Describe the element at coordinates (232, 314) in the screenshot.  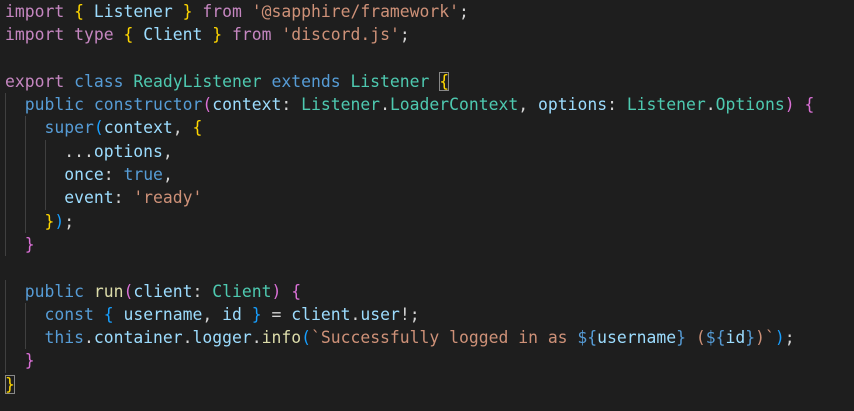
I see `code-token: id` at that location.